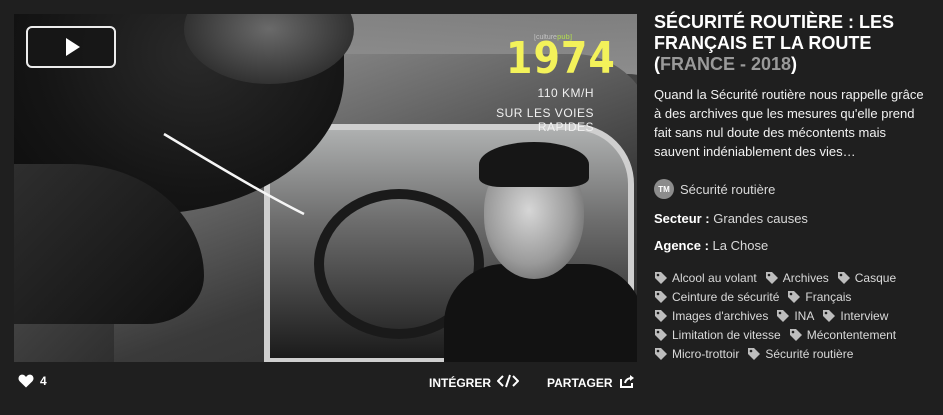 The height and width of the screenshot is (415, 943). I want to click on embed-label: INTÉGRER, so click(460, 382).